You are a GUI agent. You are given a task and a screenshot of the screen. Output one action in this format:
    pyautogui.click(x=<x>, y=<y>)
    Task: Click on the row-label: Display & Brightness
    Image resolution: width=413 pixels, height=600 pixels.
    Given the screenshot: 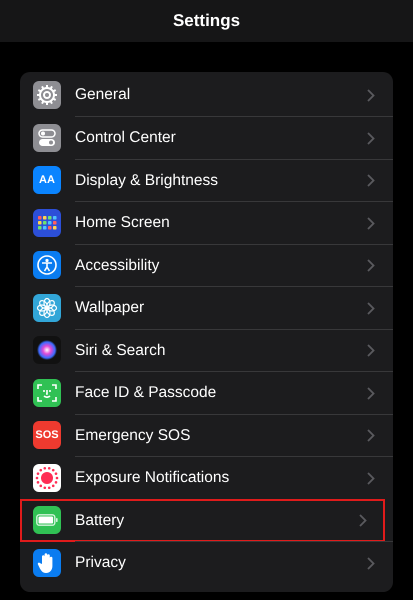 What is the action you would take?
    pyautogui.click(x=147, y=181)
    